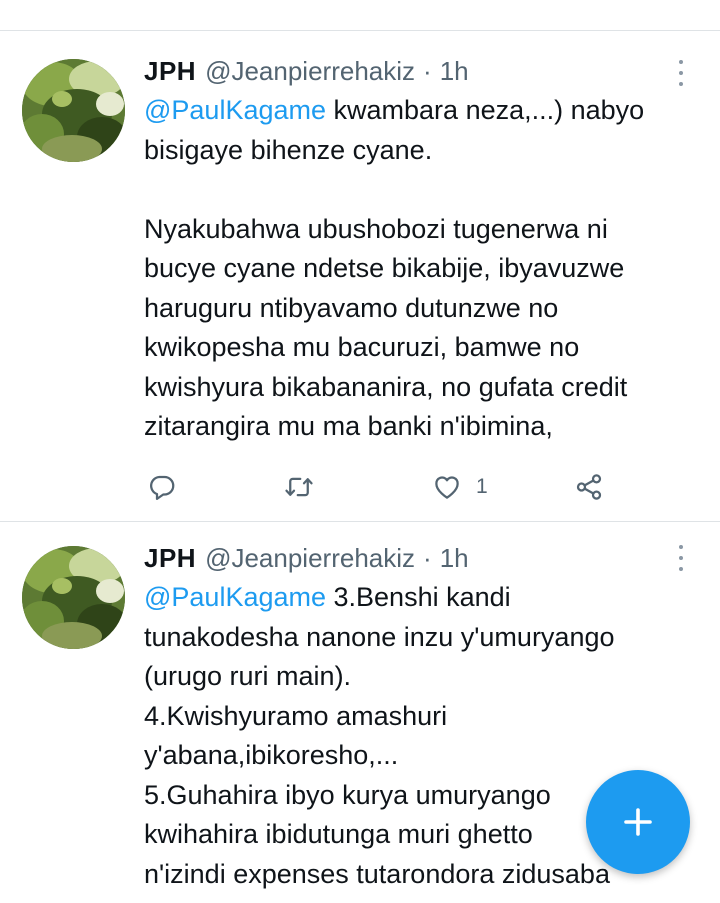 The height and width of the screenshot is (903, 720). I want to click on tweet-actions: 1, so click(384, 487).